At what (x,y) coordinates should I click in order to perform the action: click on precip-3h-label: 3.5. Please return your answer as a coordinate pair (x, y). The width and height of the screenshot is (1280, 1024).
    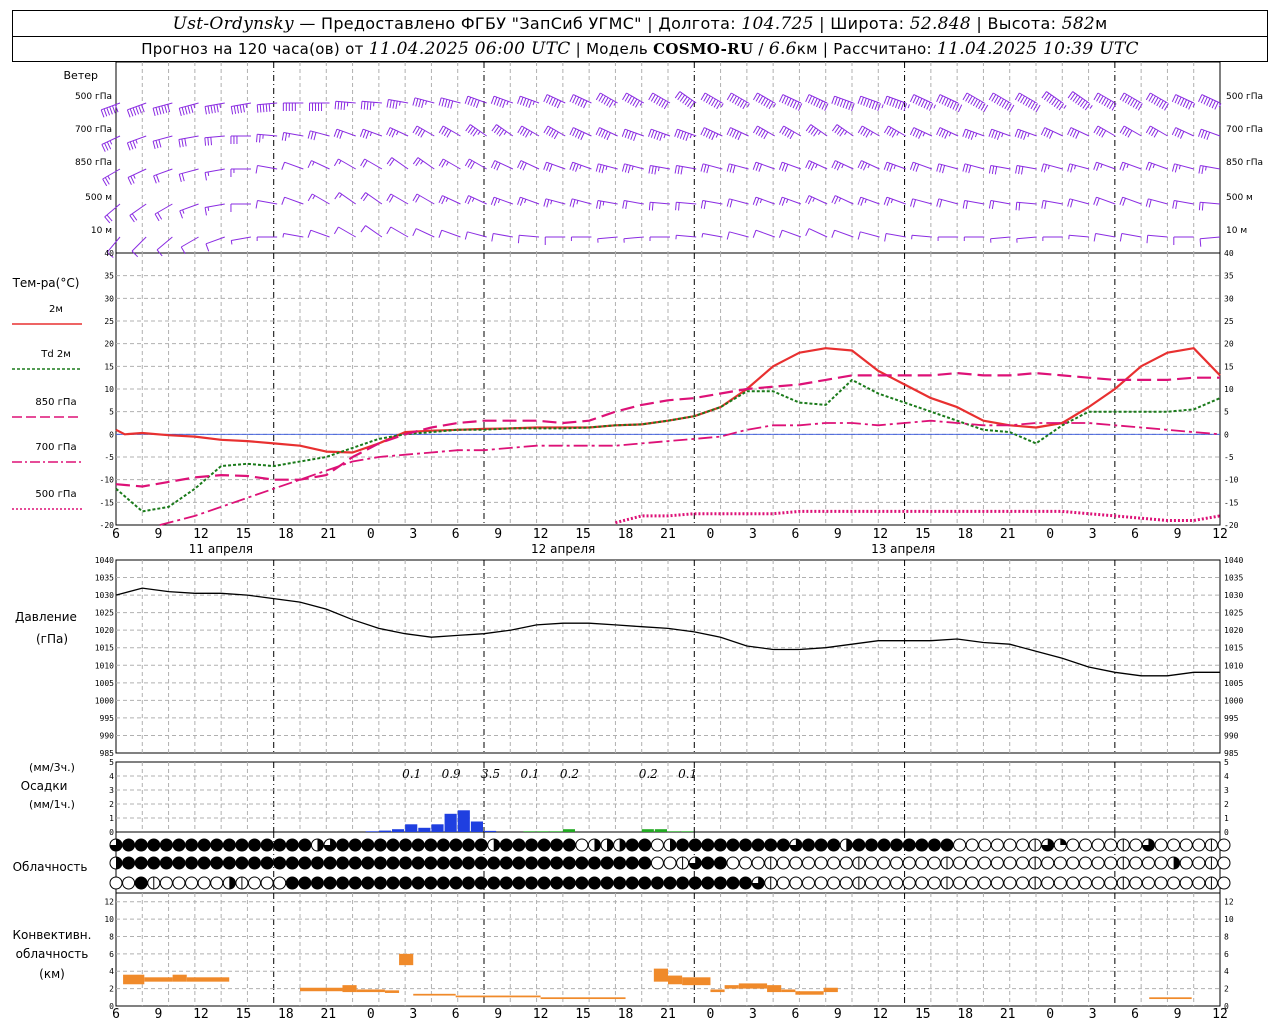
    Looking at the image, I should click on (490, 774).